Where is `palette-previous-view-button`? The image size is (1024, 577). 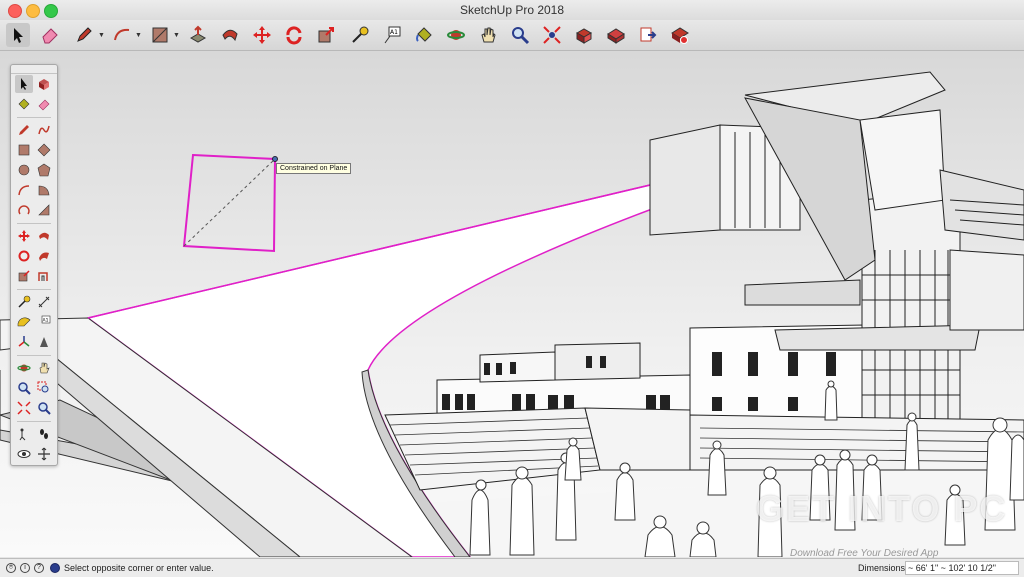
palette-previous-view-button is located at coordinates (44, 408).